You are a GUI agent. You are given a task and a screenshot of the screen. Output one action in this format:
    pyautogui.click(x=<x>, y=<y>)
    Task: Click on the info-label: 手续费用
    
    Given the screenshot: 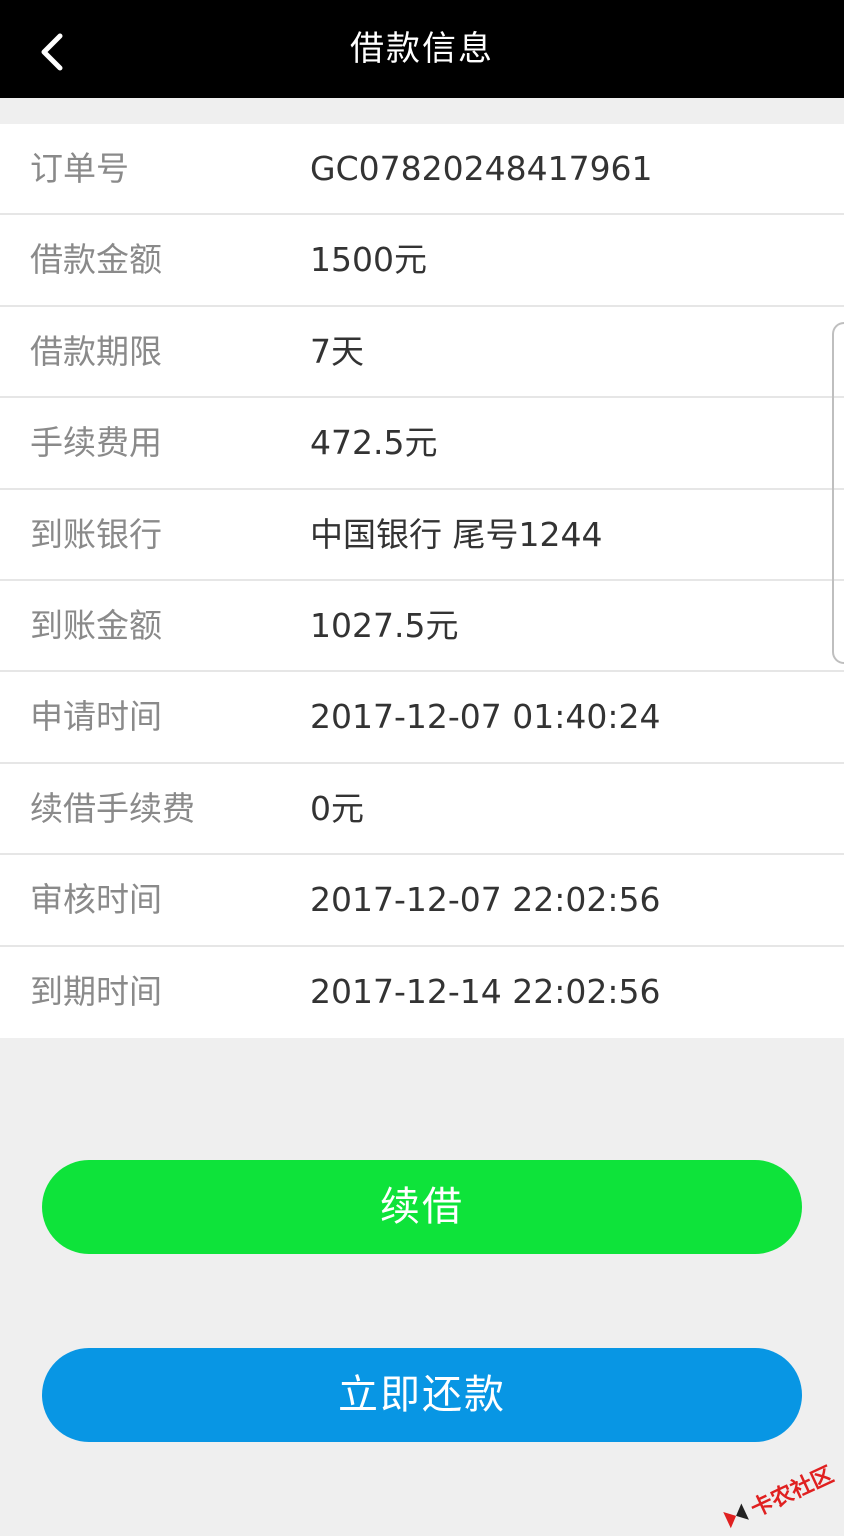 What is the action you would take?
    pyautogui.click(x=96, y=443)
    